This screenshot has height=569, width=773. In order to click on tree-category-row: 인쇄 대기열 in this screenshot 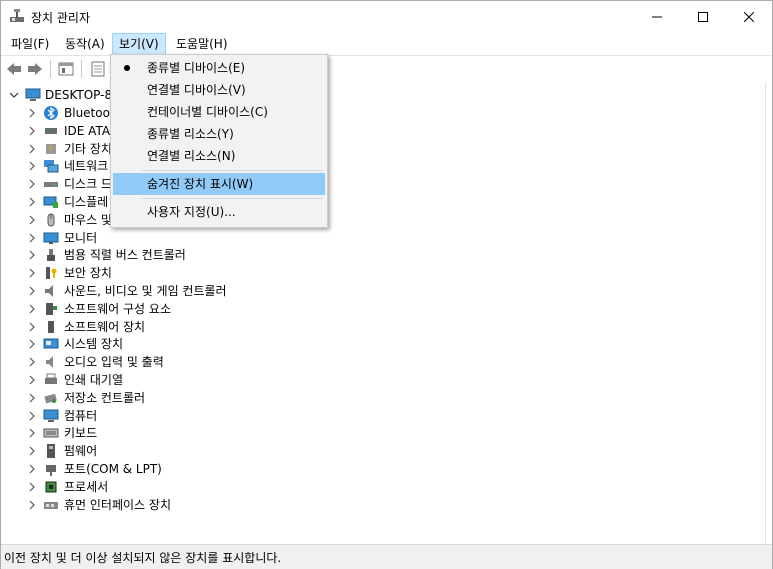, I will do `click(201, 380)`.